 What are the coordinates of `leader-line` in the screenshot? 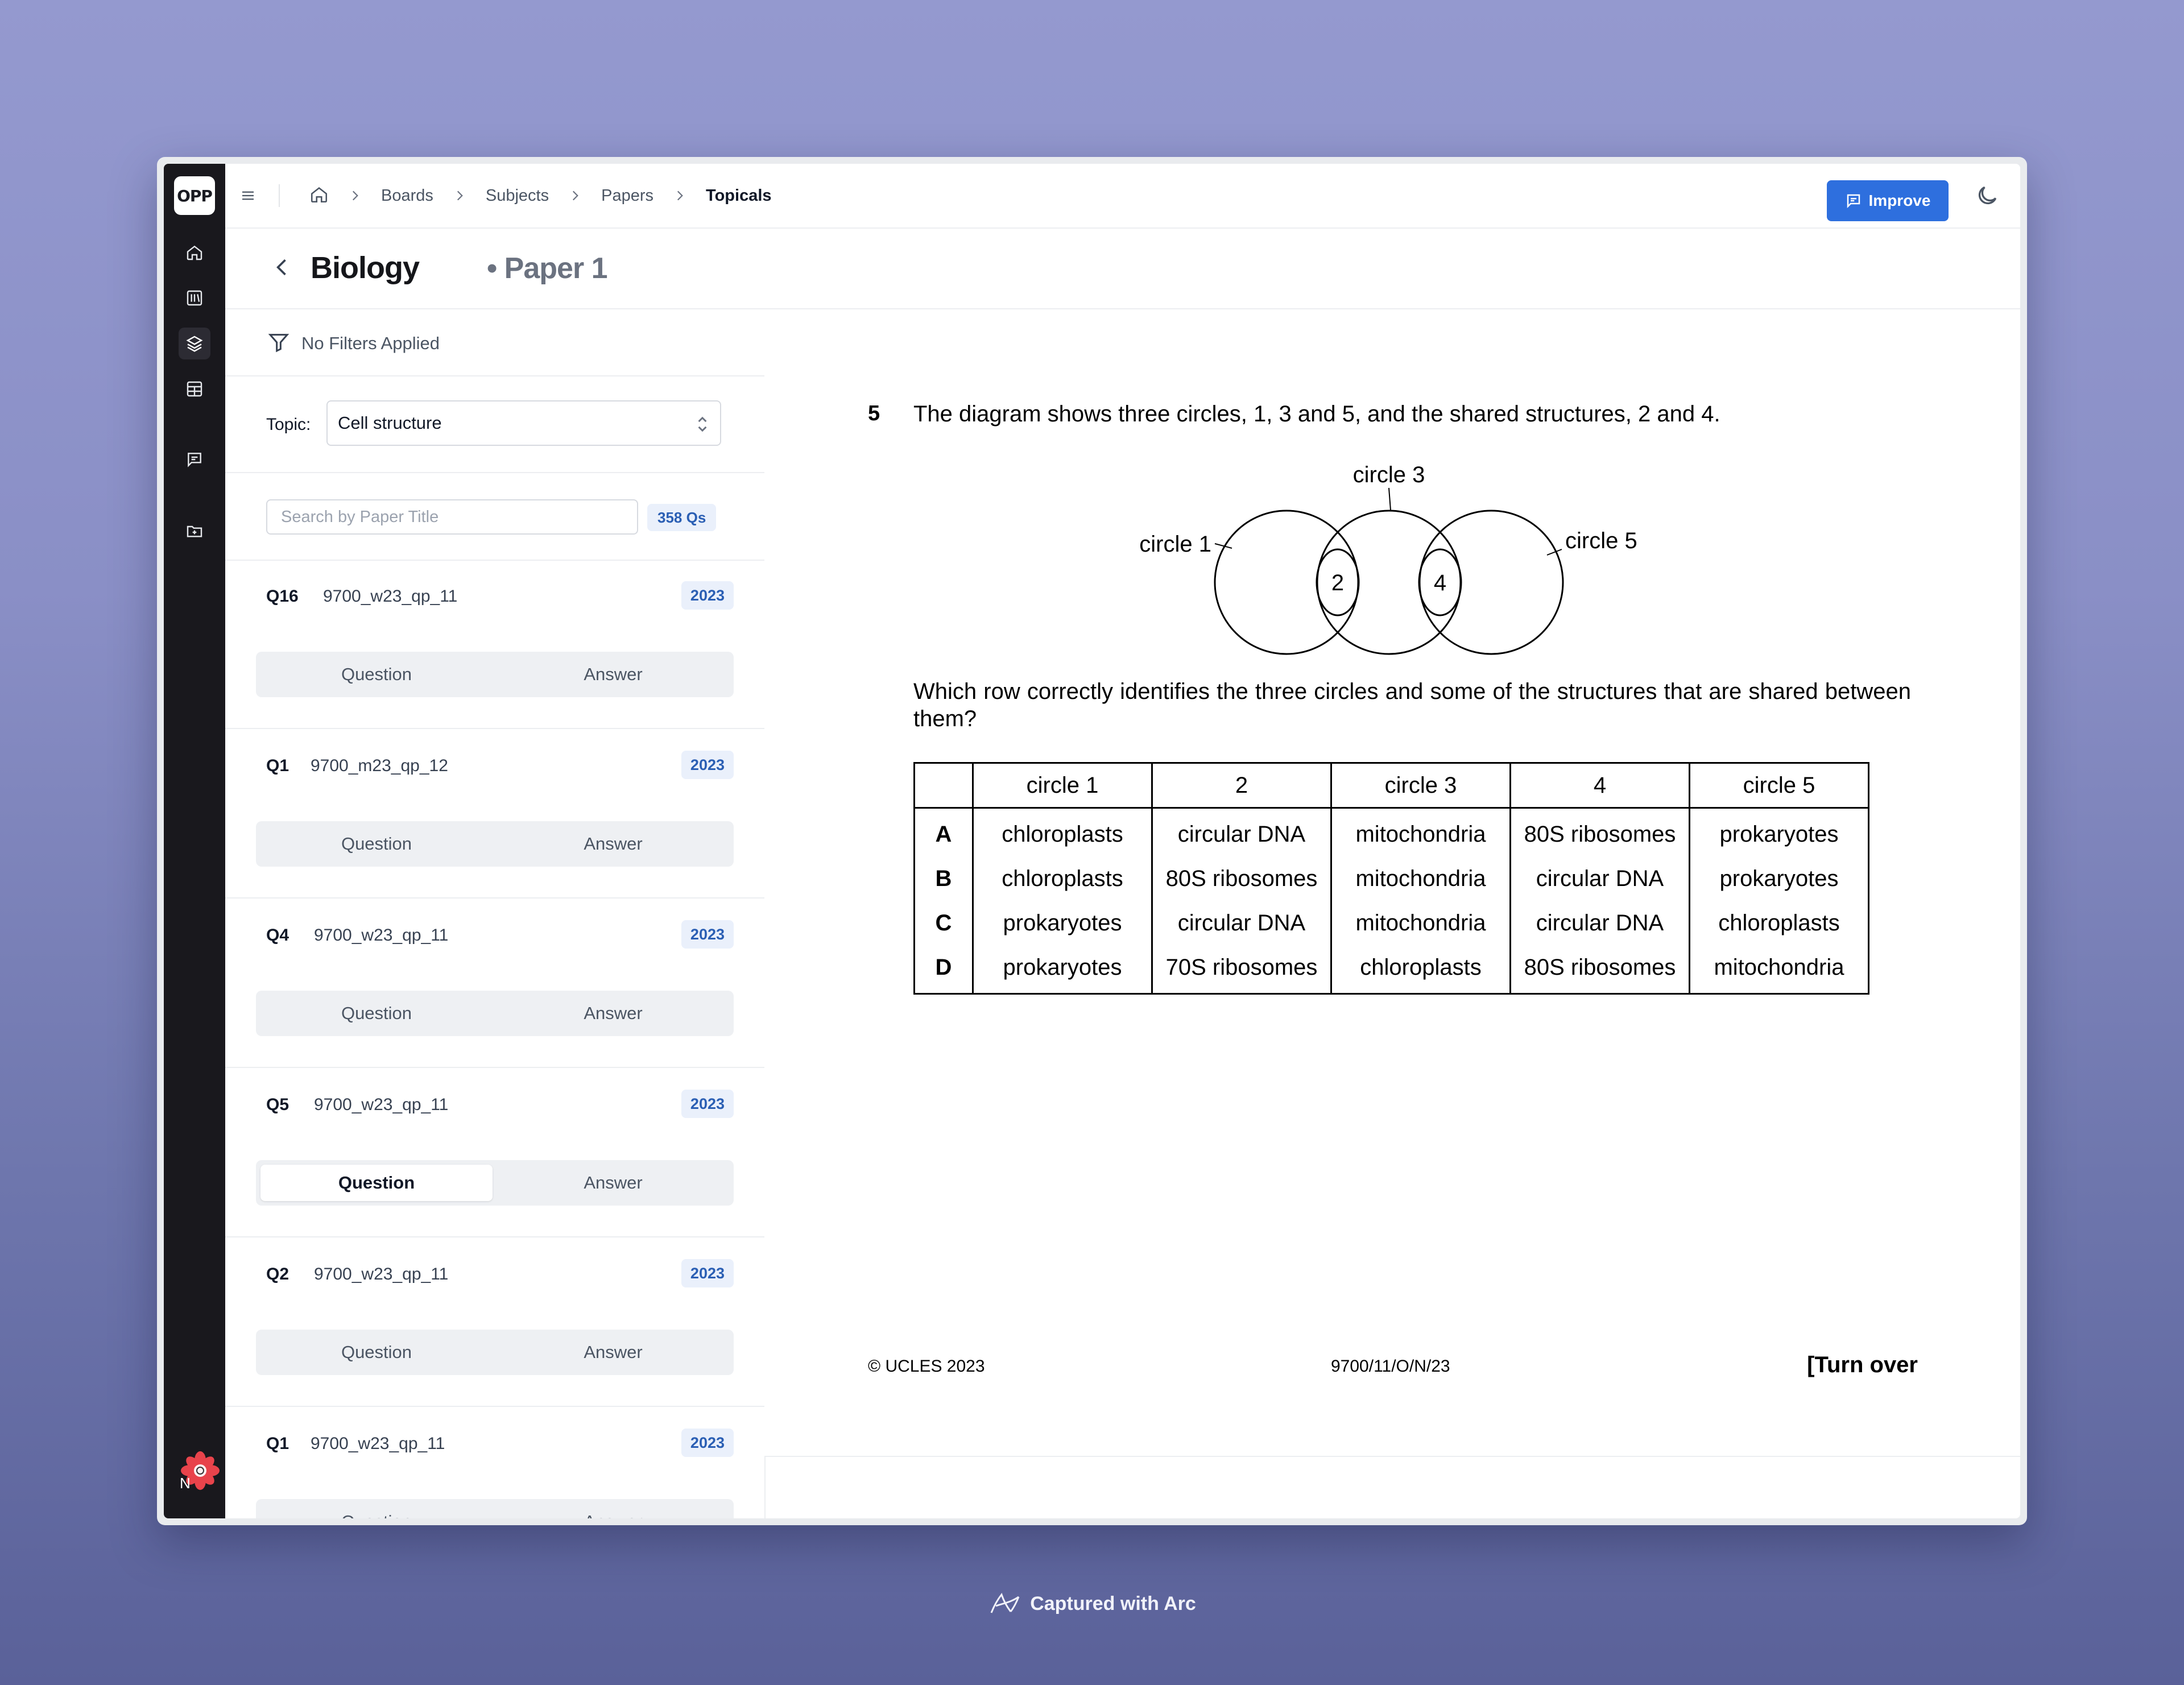 It's located at (1389, 499).